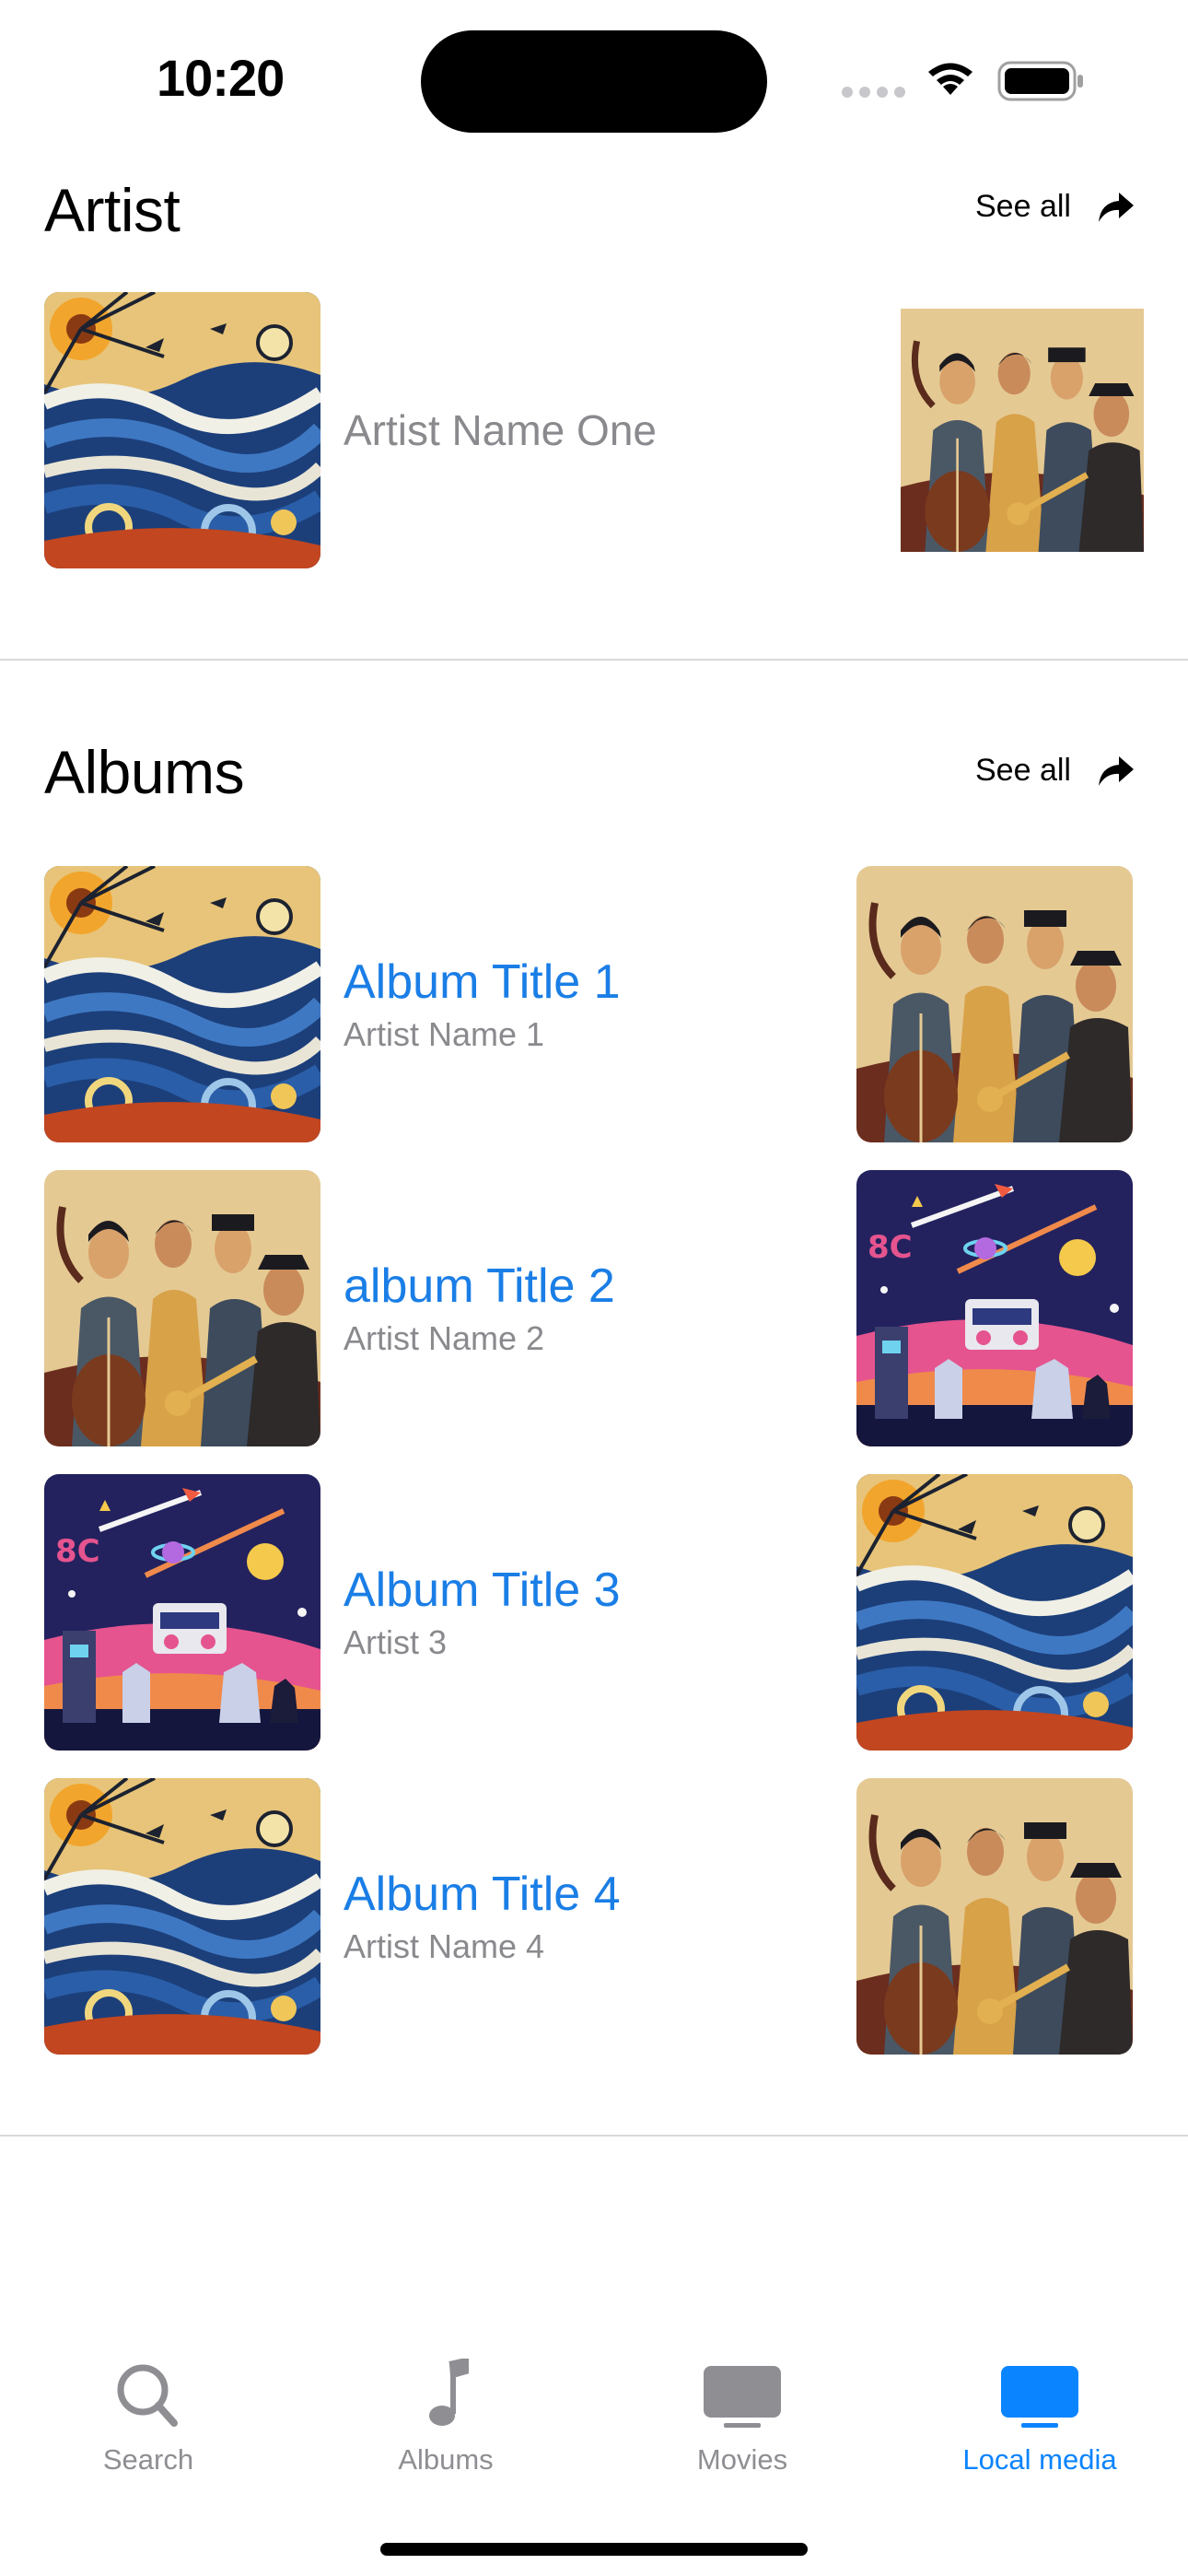  What do you see at coordinates (396, 1642) in the screenshot?
I see `album-artist: Artist 3` at bounding box center [396, 1642].